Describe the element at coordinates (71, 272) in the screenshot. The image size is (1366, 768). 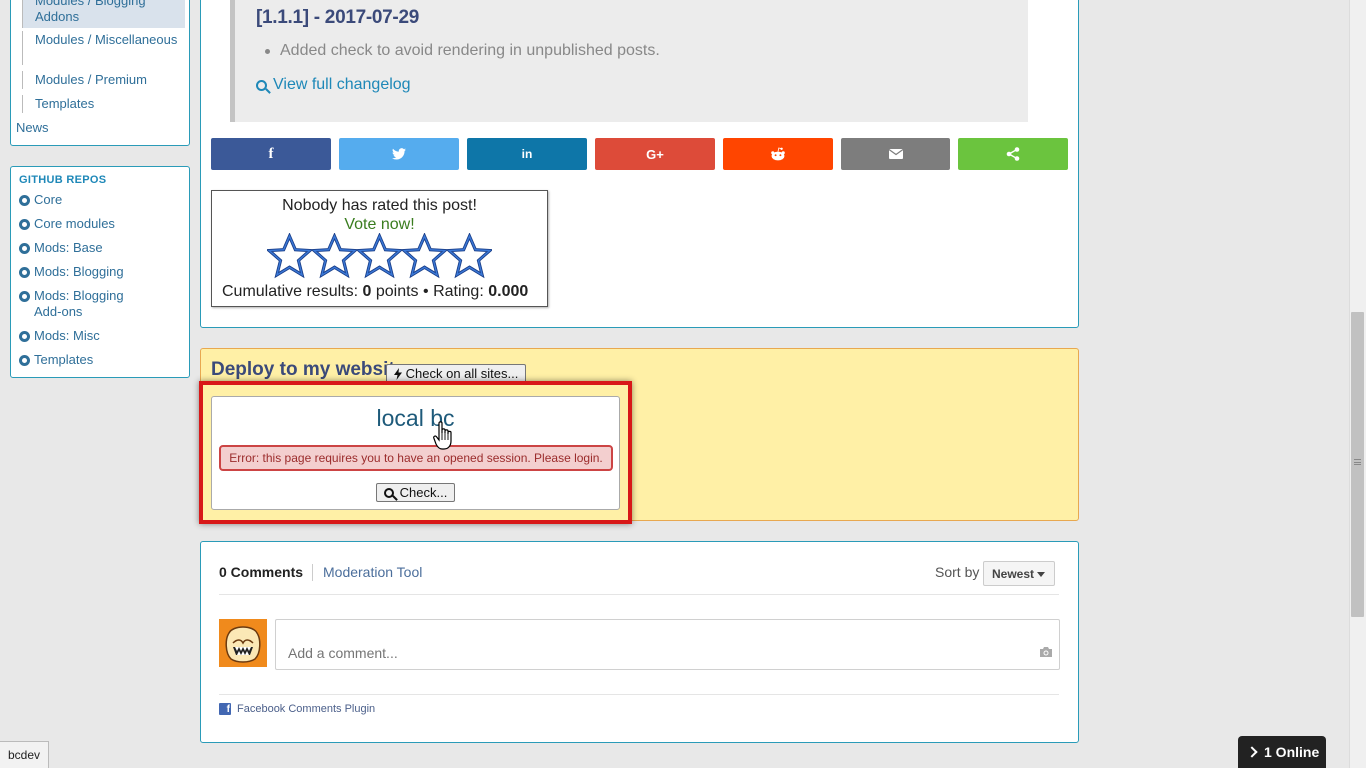
I see `repo-link-mods-blogging: Mods: Blogging` at that location.